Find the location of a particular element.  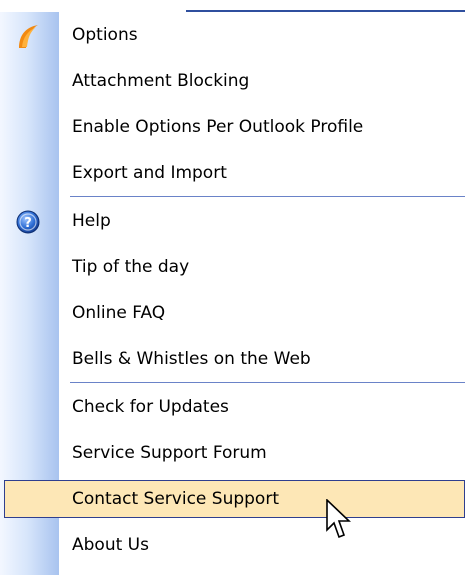

menu-item-label: About Us is located at coordinates (110, 545).